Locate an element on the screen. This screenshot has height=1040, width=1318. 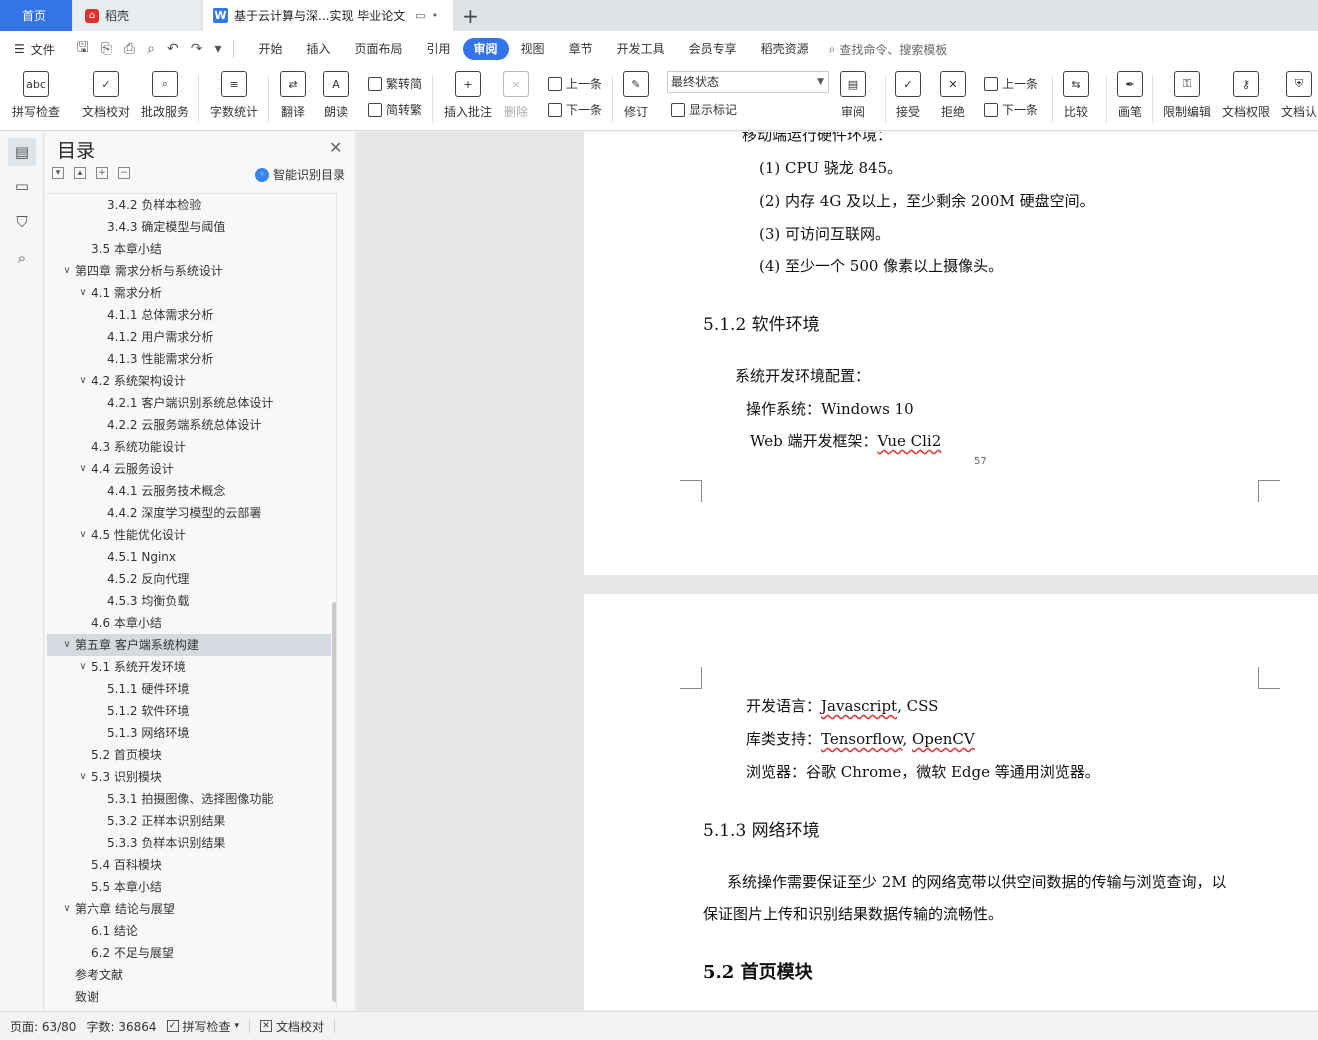
add-heading-icon: + is located at coordinates (102, 173).